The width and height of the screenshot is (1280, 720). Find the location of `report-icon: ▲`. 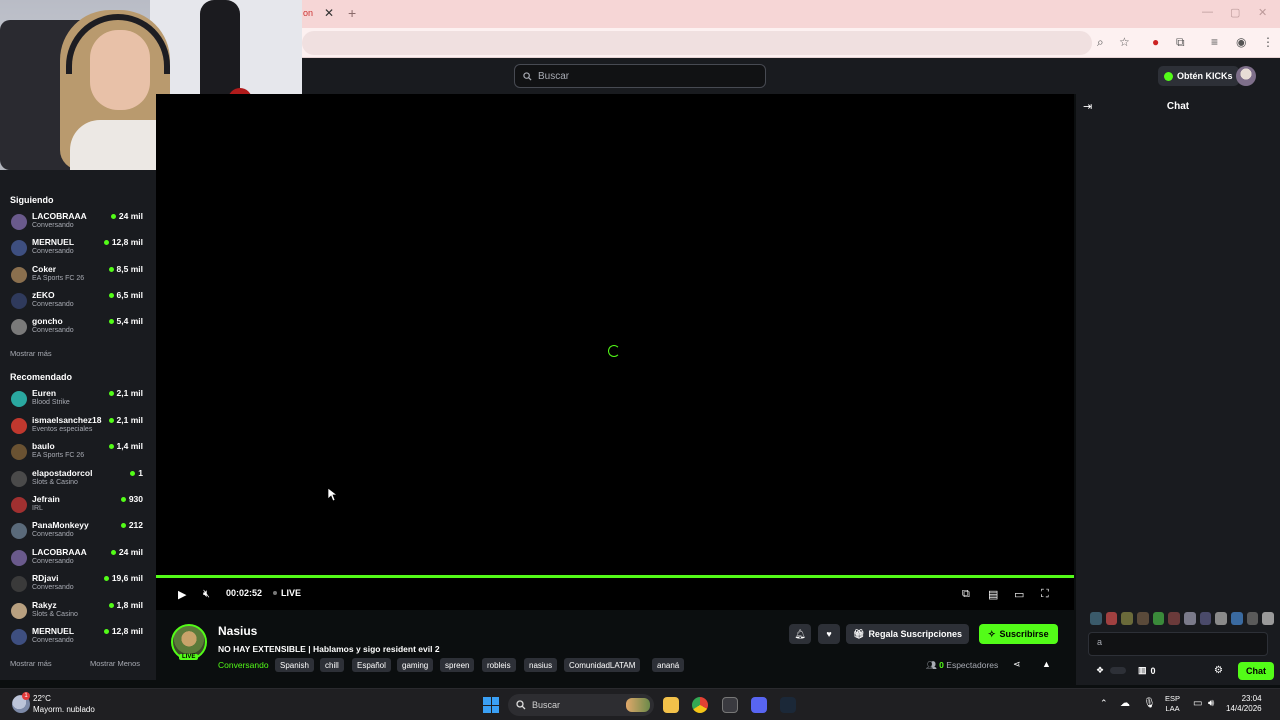

report-icon: ▲ is located at coordinates (1046, 664).